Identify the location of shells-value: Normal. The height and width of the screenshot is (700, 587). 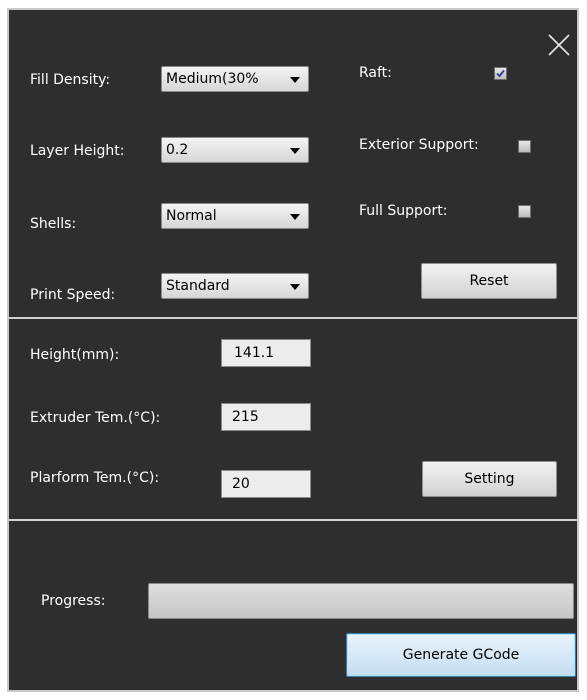
(191, 216).